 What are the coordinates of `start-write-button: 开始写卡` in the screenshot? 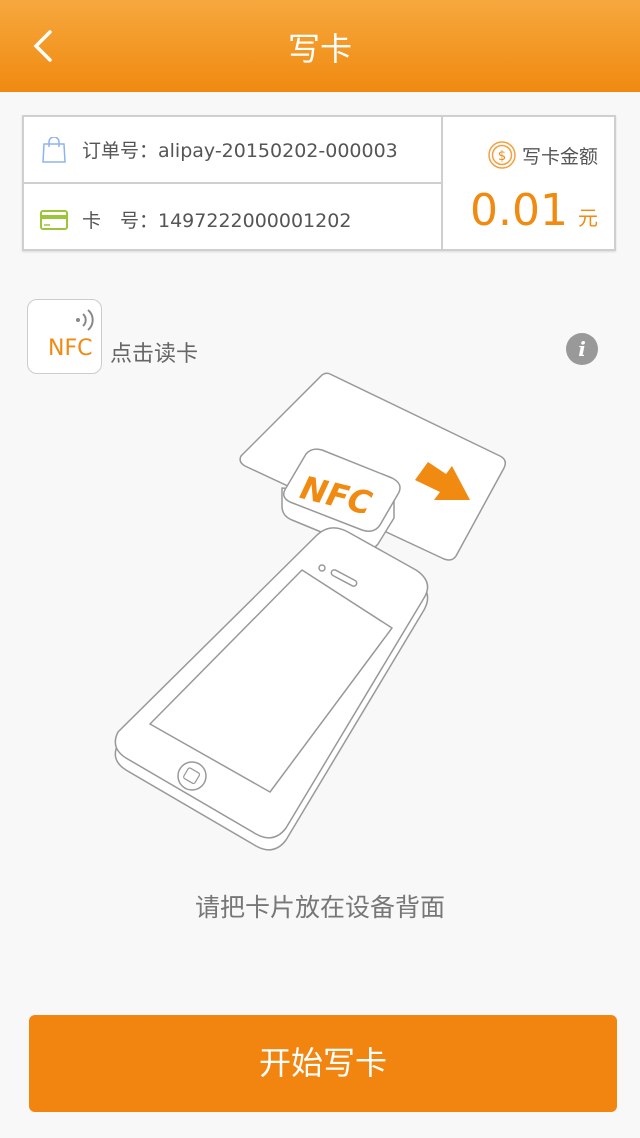 It's located at (323, 1063).